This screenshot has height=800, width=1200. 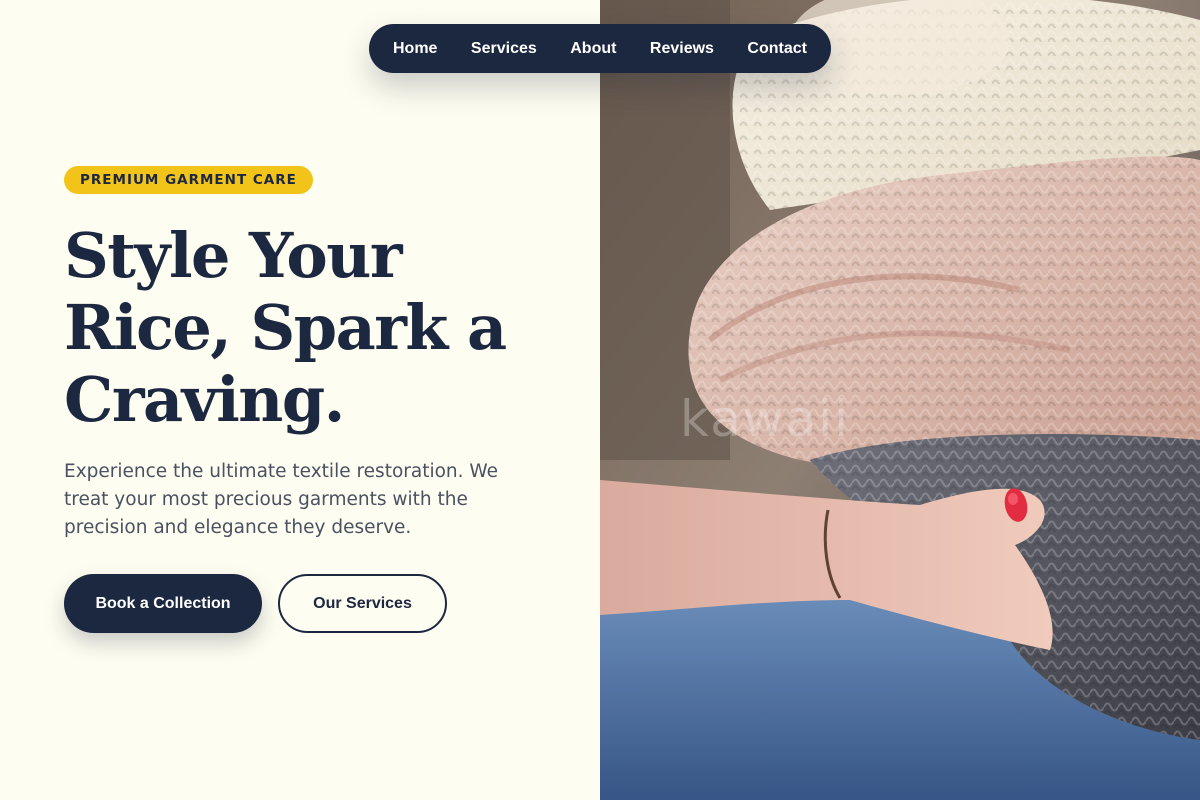 What do you see at coordinates (204, 399) in the screenshot?
I see `headline-line-3: Craving.` at bounding box center [204, 399].